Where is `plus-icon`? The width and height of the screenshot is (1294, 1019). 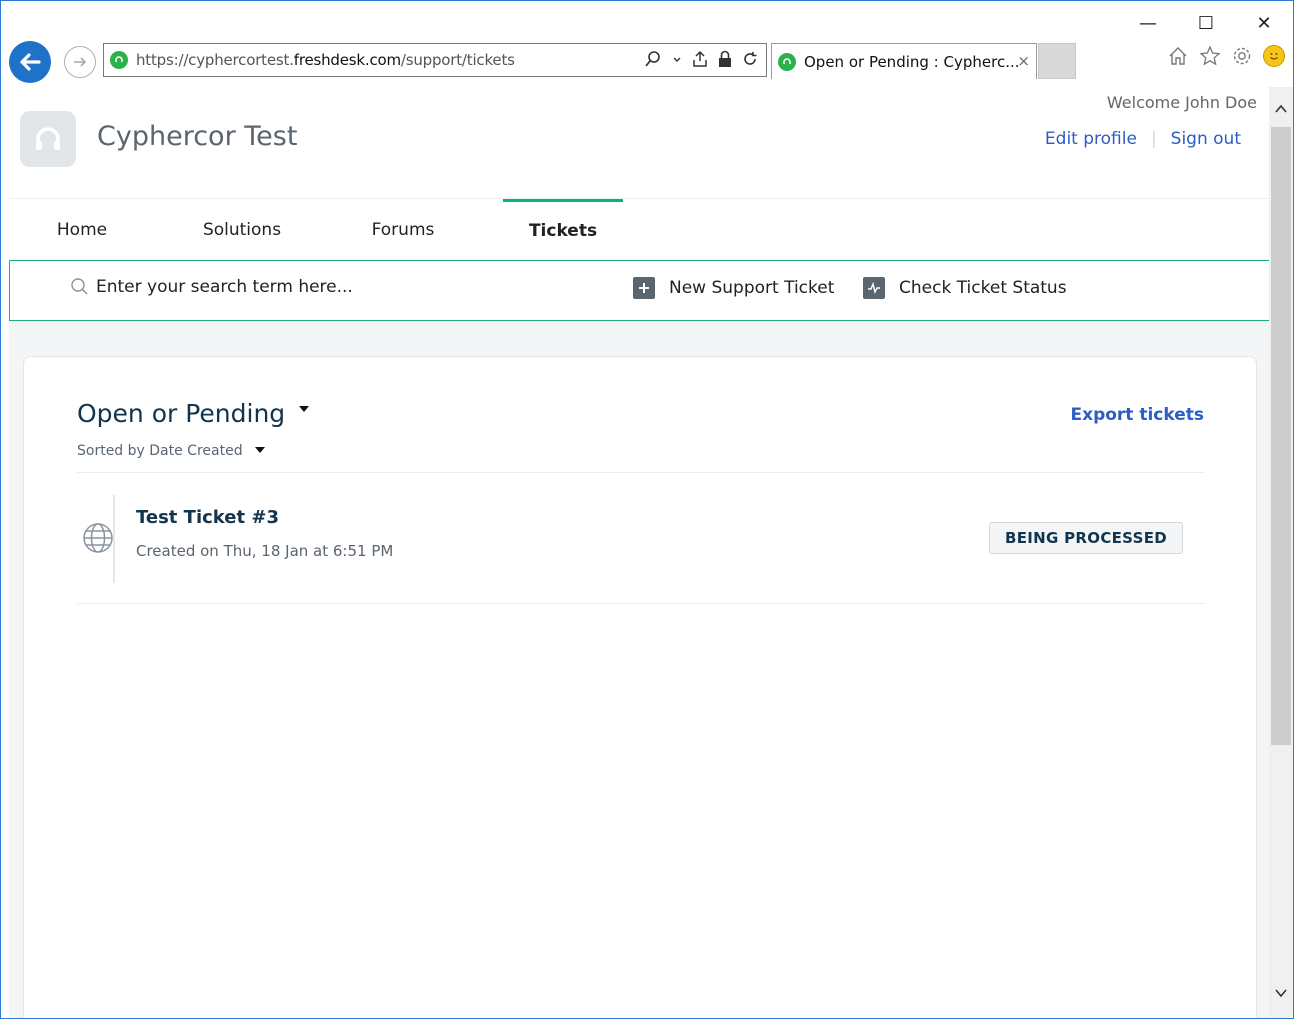
plus-icon is located at coordinates (644, 288).